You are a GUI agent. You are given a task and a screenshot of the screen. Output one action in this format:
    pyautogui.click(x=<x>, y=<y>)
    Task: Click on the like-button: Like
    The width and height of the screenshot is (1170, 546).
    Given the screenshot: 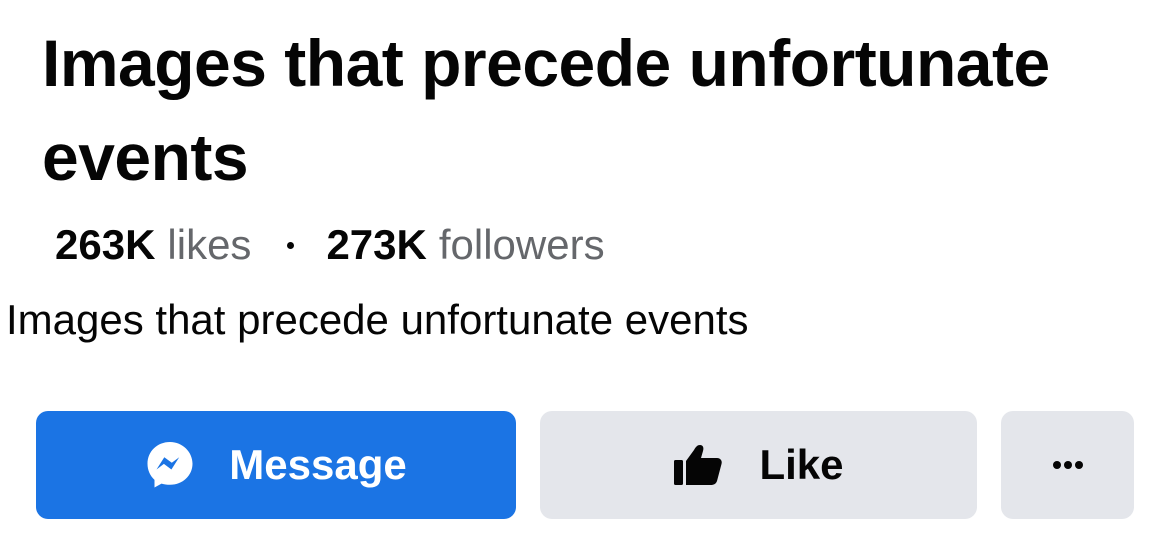 What is the action you would take?
    pyautogui.click(x=758, y=465)
    